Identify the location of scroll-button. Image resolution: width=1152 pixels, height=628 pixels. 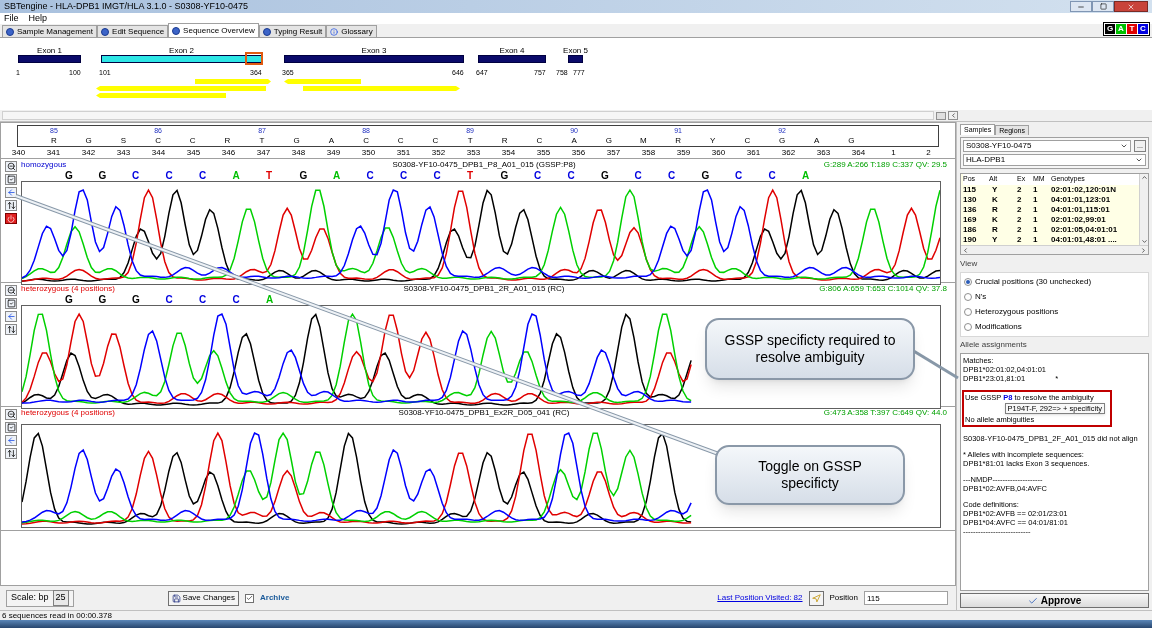
(953, 115).